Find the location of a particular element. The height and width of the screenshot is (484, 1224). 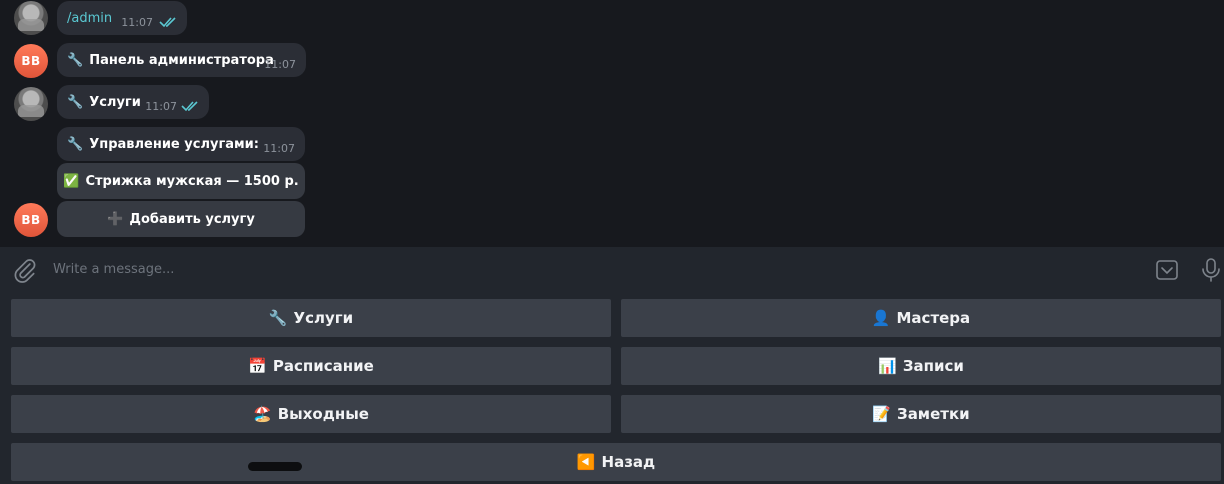

message-bubble: 🔧 Услуги 11:07 is located at coordinates (133, 102).